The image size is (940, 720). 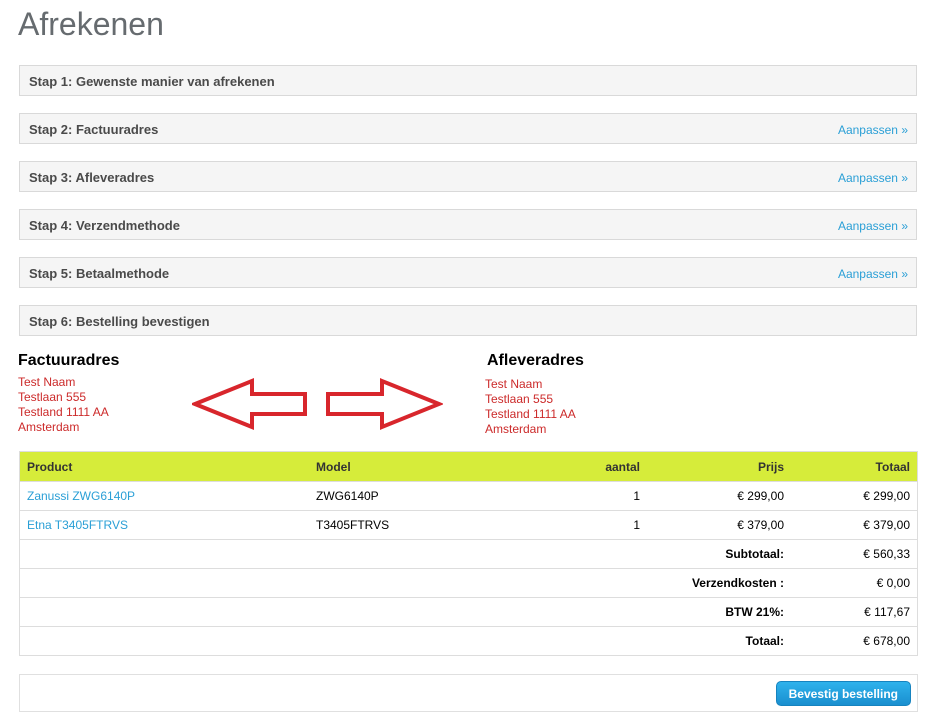 I want to click on grand-total-label: Totaal:, so click(x=405, y=641).